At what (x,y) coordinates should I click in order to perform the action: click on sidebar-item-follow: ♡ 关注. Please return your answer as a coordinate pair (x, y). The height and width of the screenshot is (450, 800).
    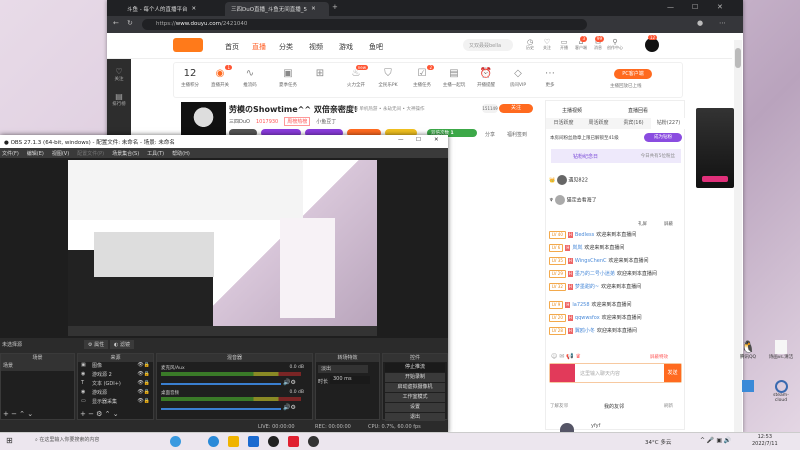
    Looking at the image, I should click on (119, 74).